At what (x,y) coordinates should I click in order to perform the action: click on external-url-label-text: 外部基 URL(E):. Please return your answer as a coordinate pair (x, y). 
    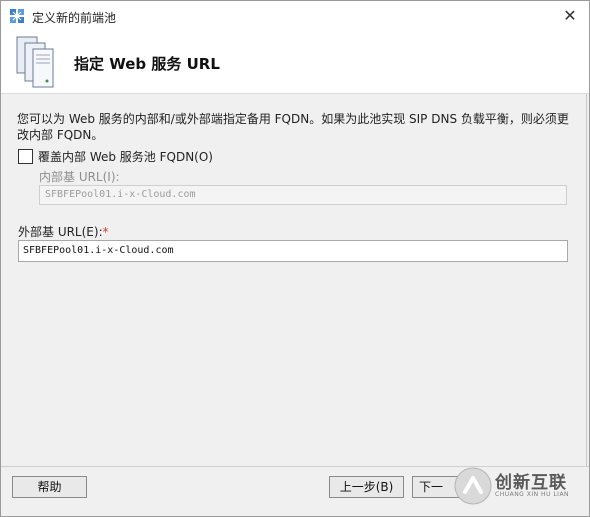
    Looking at the image, I should click on (60, 232).